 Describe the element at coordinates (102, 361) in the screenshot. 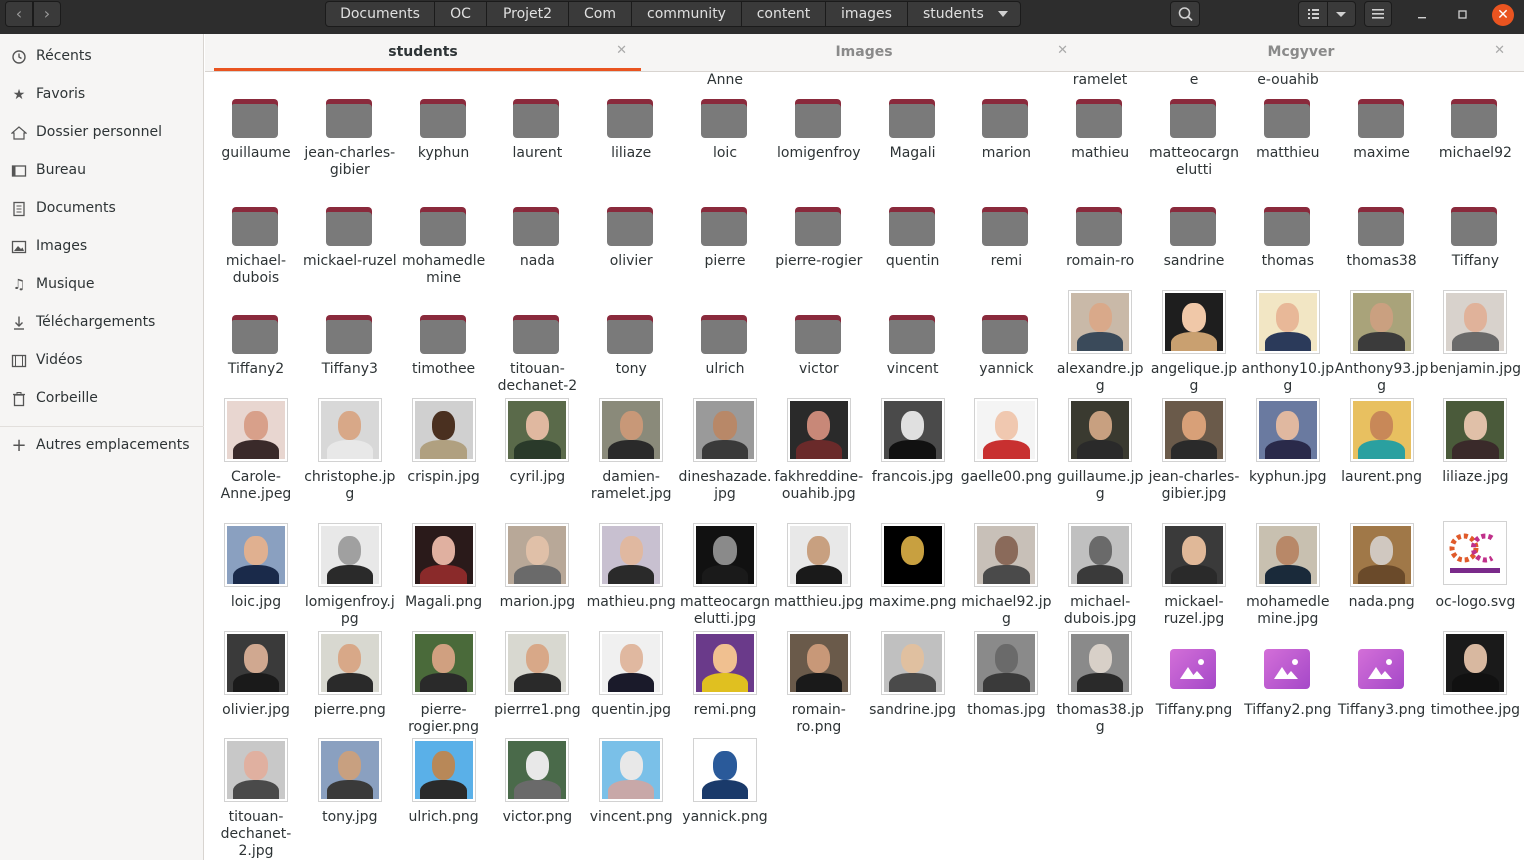

I see `sidebar-item-videos: Vidéos` at that location.